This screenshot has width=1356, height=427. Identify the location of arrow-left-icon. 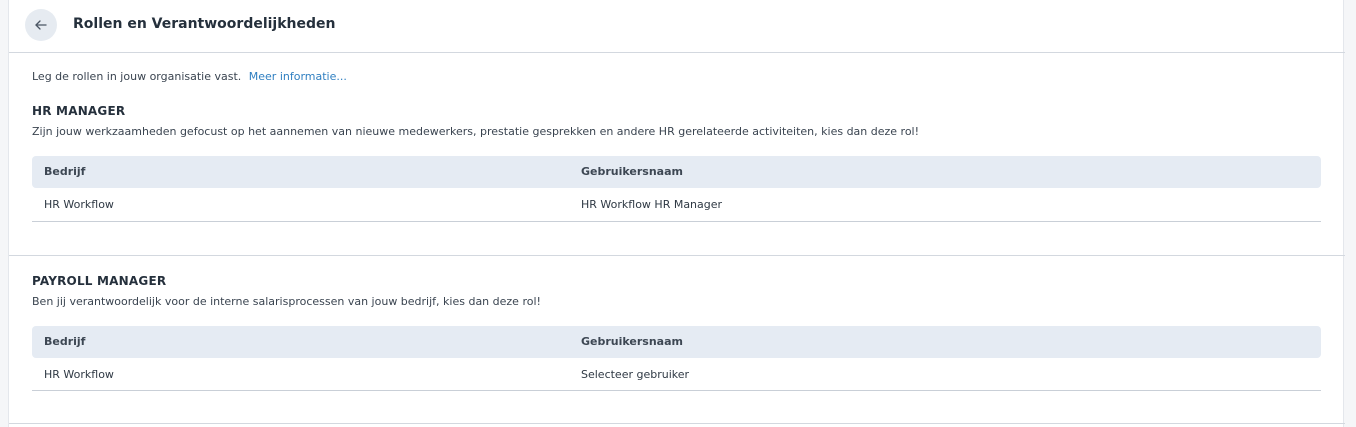
(41, 25).